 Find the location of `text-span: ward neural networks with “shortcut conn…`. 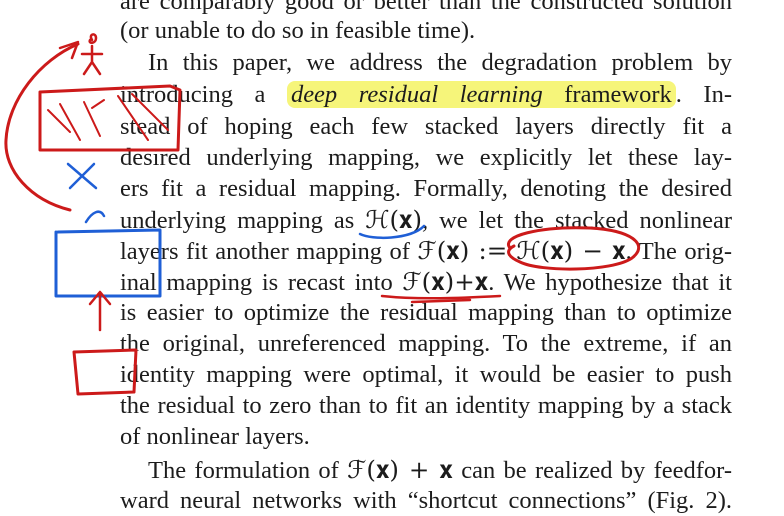

text-span: ward neural networks with “shortcut conn… is located at coordinates (426, 500).